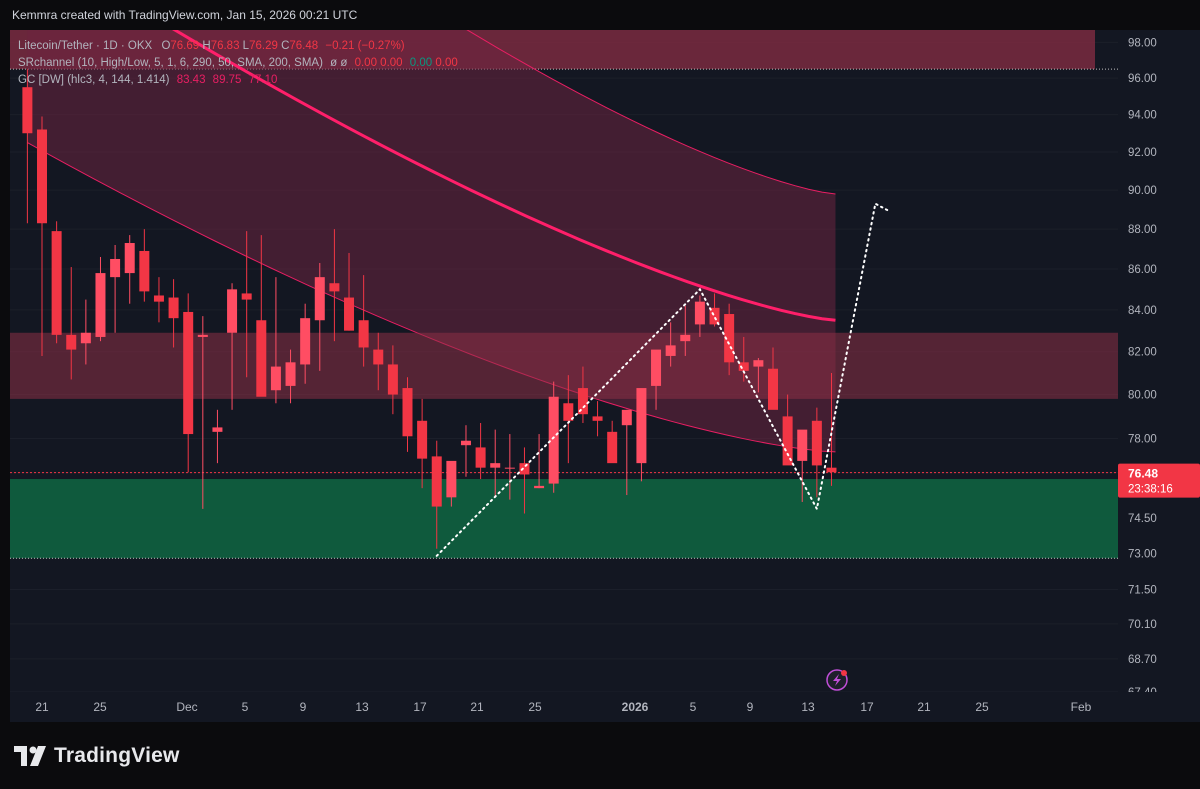  What do you see at coordinates (564, 365) in the screenshot?
I see `resistance-zone` at bounding box center [564, 365].